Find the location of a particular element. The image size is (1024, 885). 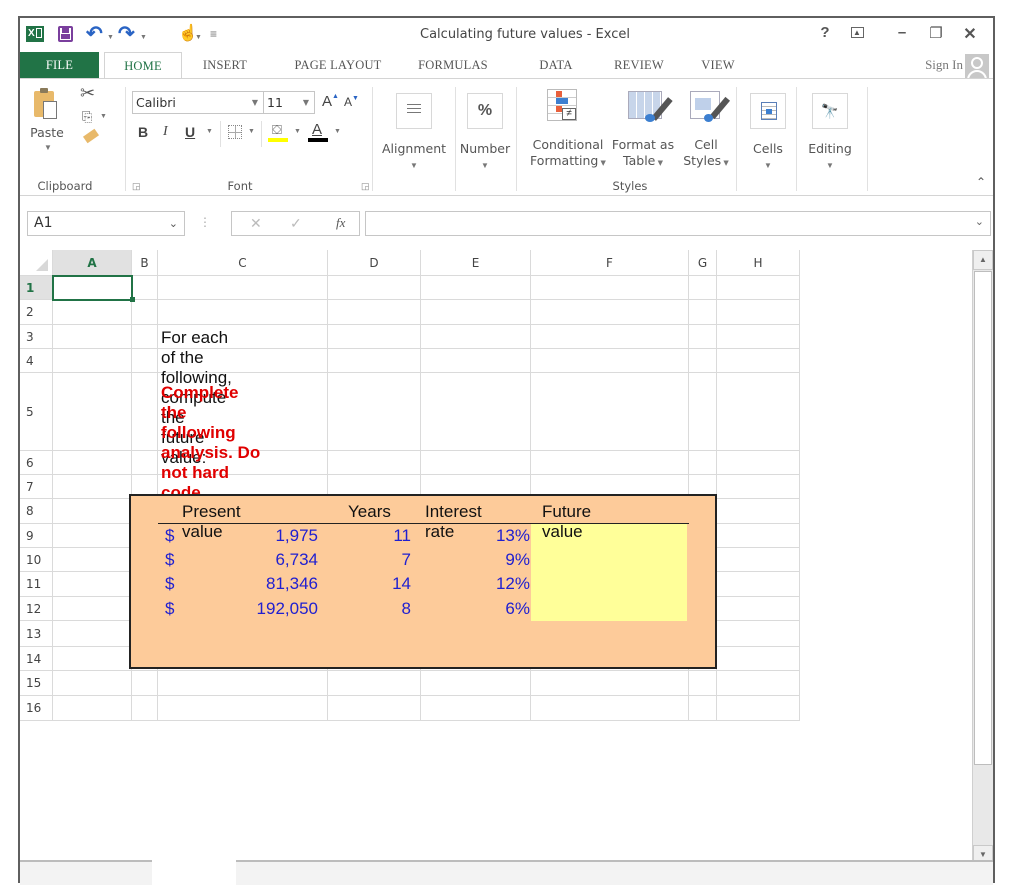

cell-d6 is located at coordinates (374, 463).